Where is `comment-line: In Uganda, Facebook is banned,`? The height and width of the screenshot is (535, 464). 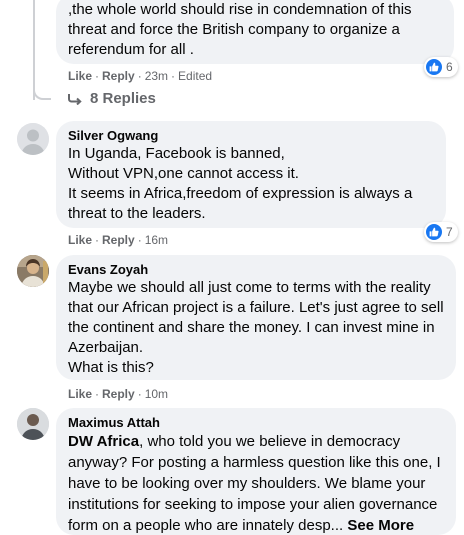
comment-line: In Uganda, Facebook is banned, is located at coordinates (176, 153).